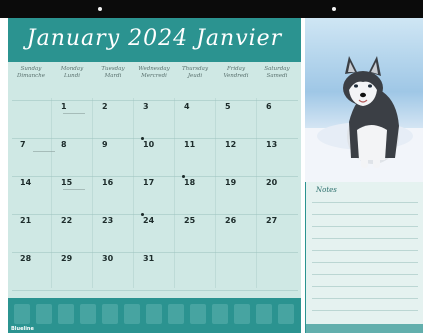 Image resolution: width=423 pixels, height=333 pixels. Describe the element at coordinates (114, 235) in the screenshot. I see `day-cell: 23` at that location.